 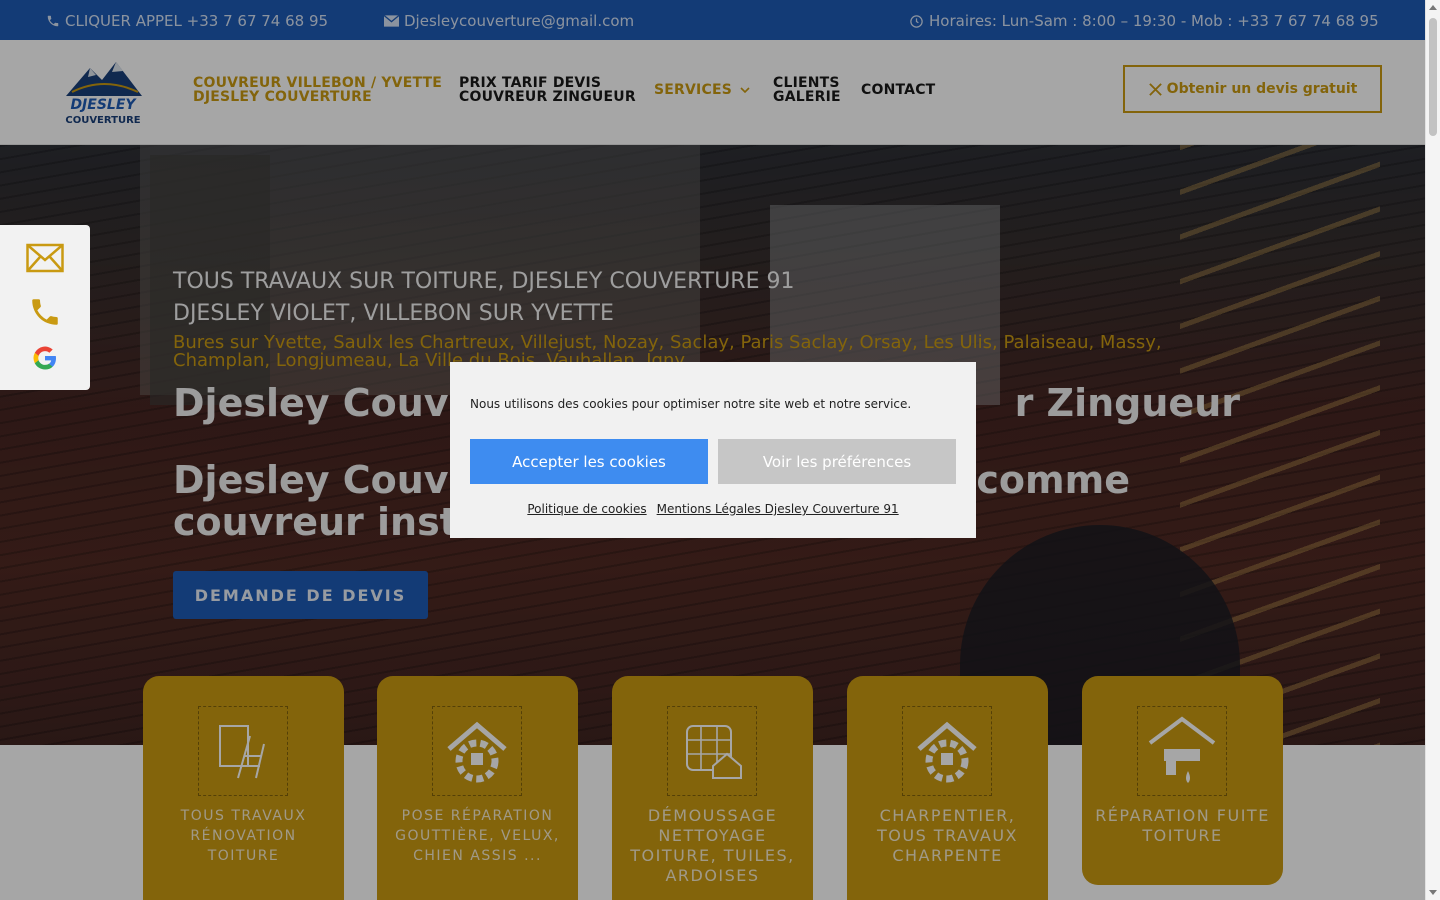 I want to click on email-shortcut, so click(x=45, y=260).